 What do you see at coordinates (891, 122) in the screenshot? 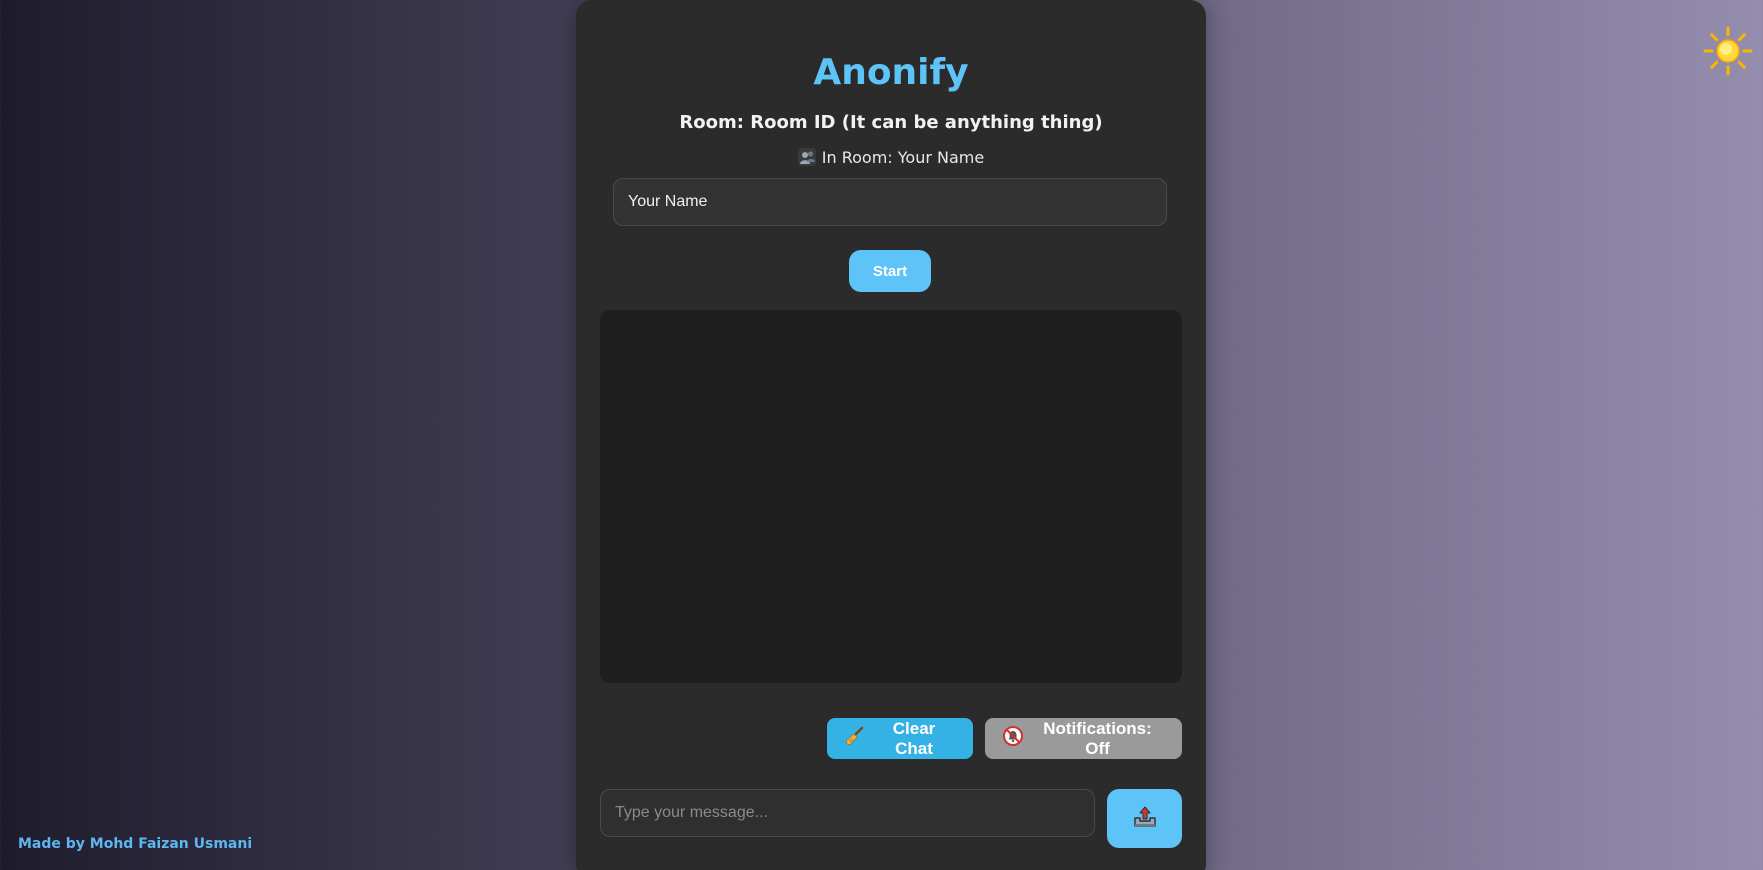
I see `room-label: Room: Room ID (It can be anything thing)` at bounding box center [891, 122].